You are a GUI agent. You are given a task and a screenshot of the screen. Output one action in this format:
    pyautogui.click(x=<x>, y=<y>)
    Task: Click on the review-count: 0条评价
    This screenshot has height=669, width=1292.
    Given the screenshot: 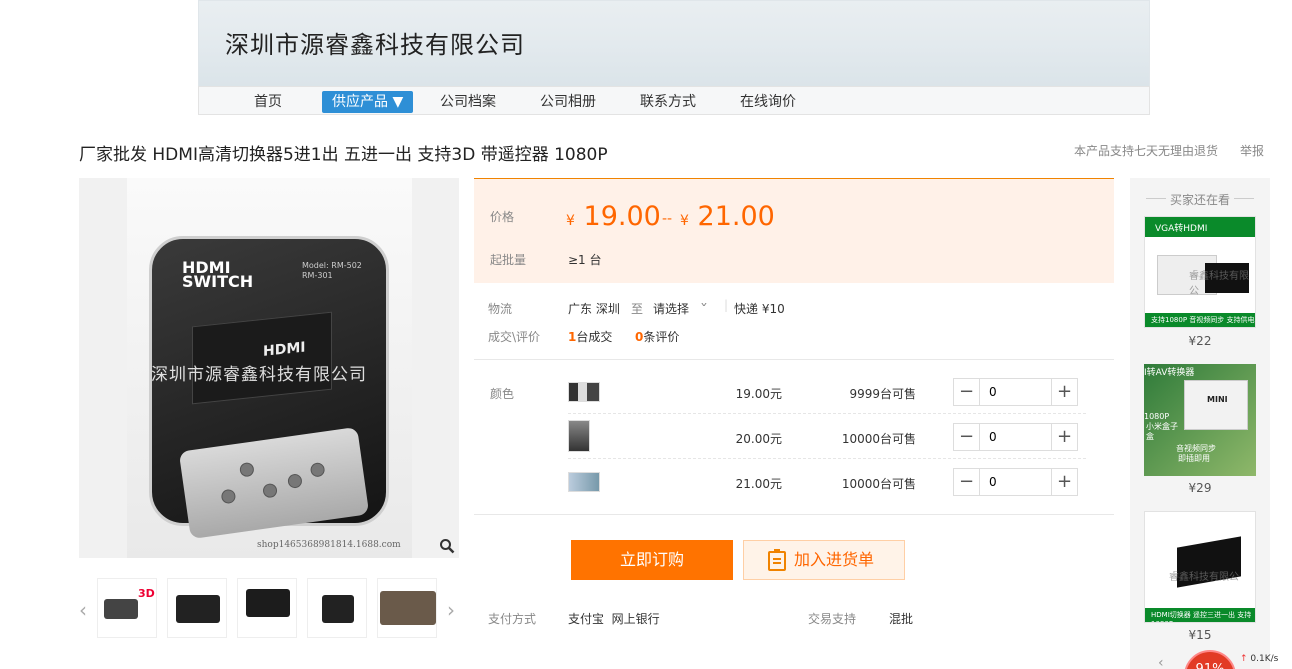 What is the action you would take?
    pyautogui.click(x=657, y=336)
    